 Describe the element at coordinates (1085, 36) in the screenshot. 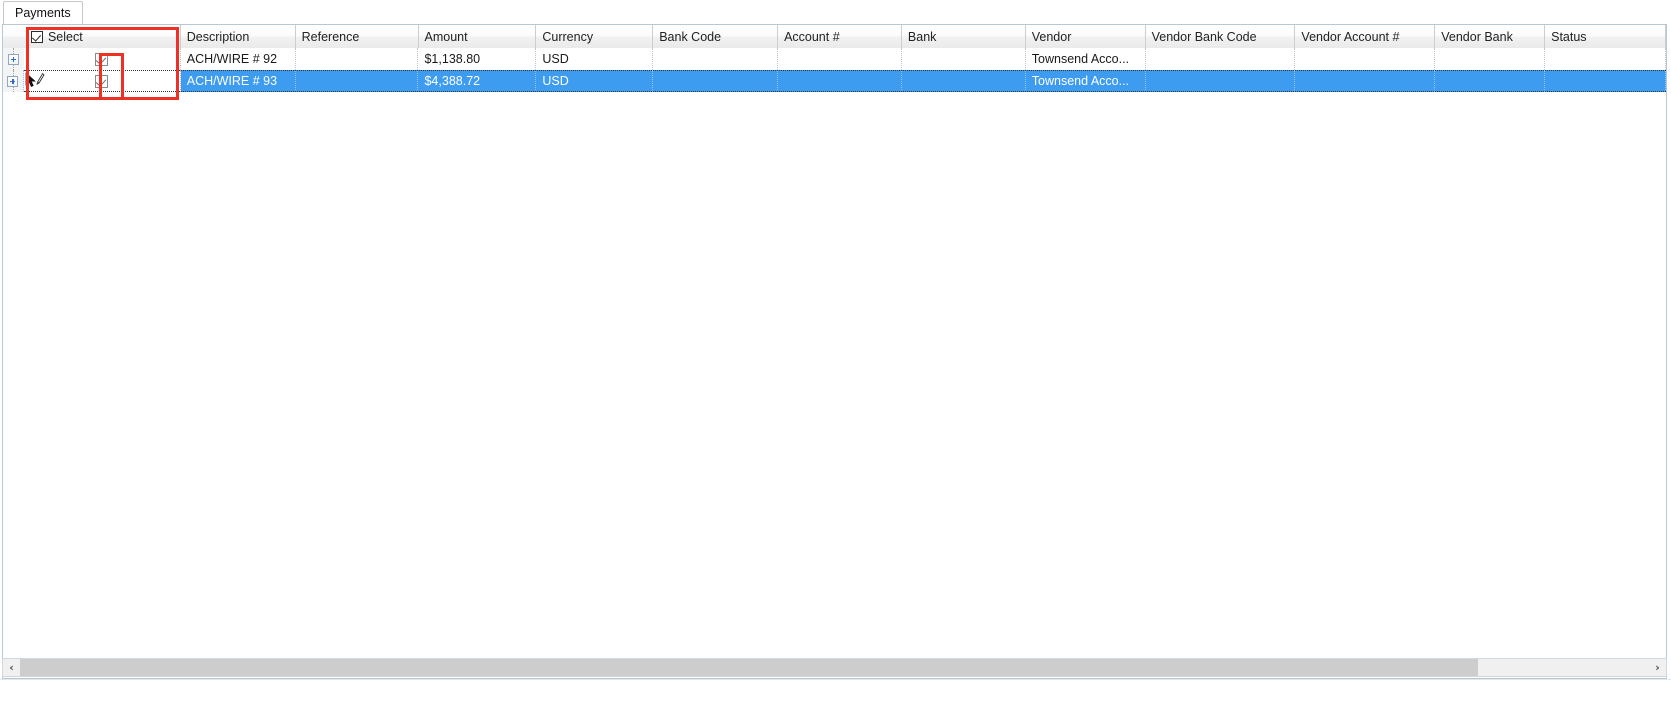

I see `column-header-vendor: Vendor` at that location.